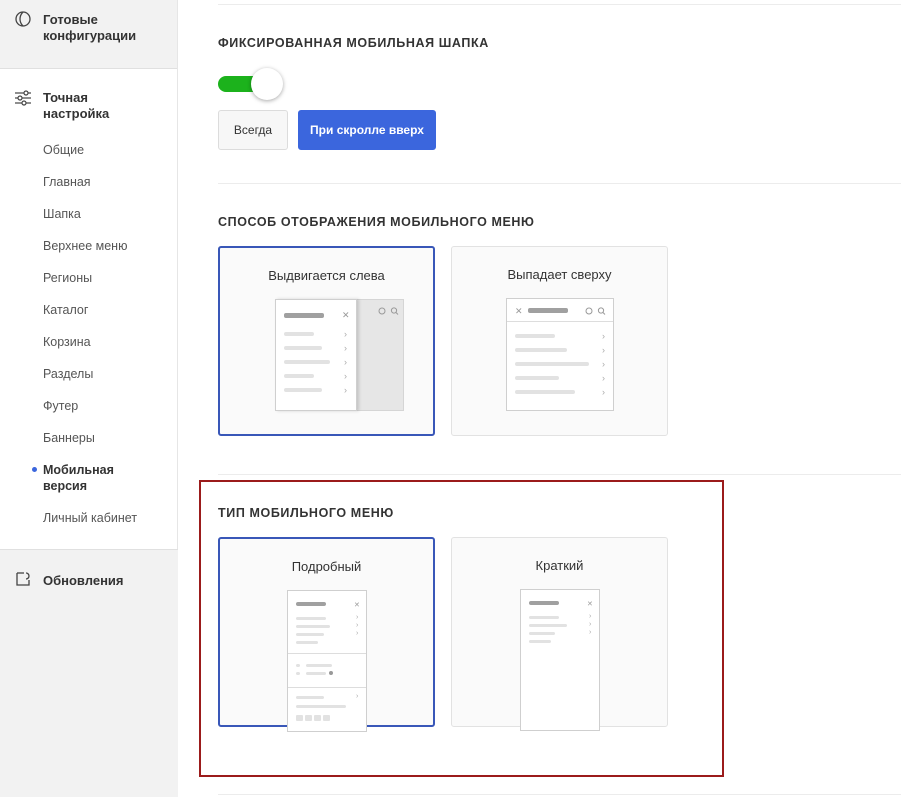 Image resolution: width=901 pixels, height=797 pixels. Describe the element at coordinates (90, 27) in the screenshot. I see `sidebar-ready-configs-label: Готовые конфигурации` at that location.